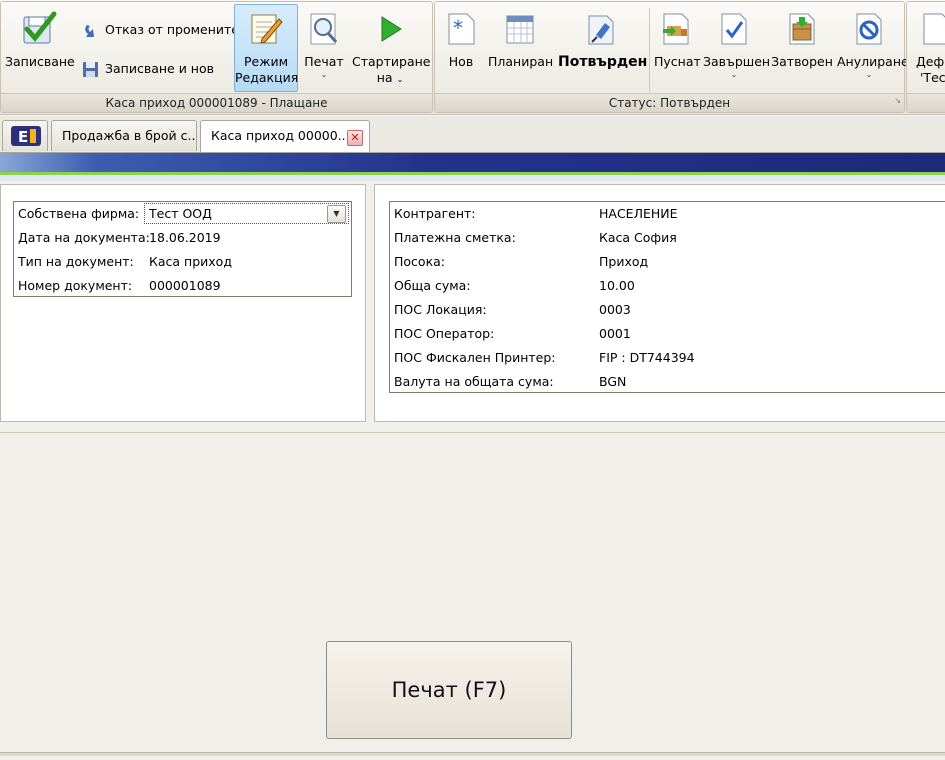 Image resolution: width=945 pixels, height=760 pixels. I want to click on save-and-new-label: Записване и нов, so click(159, 68).